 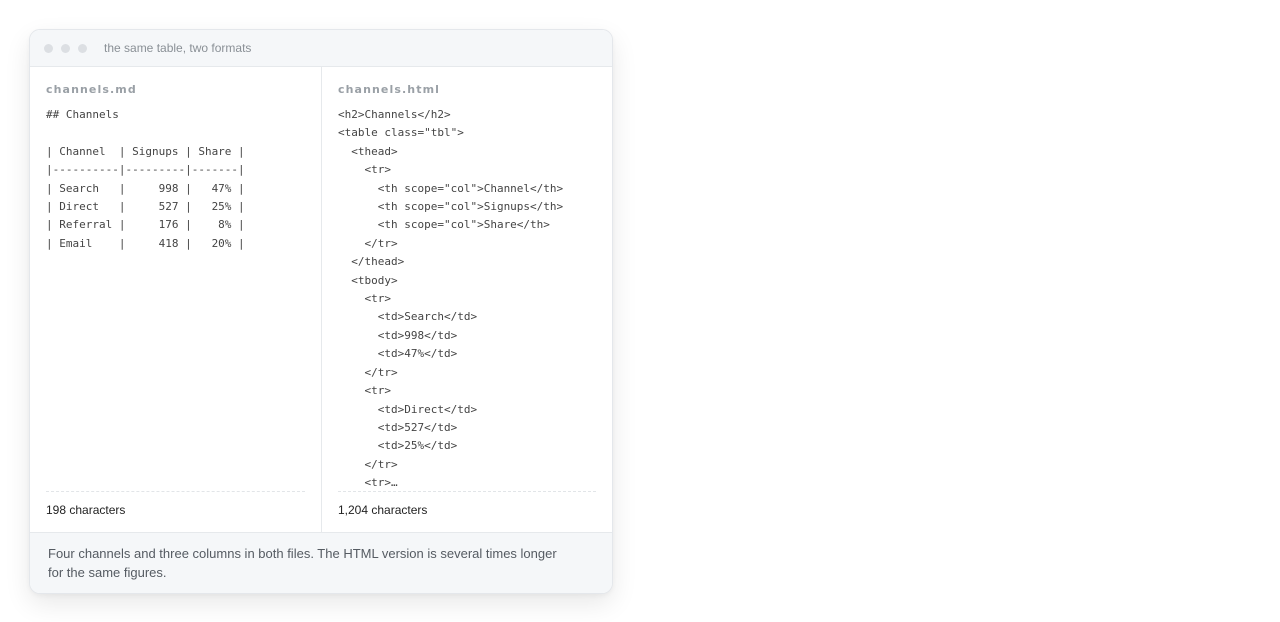 I want to click on window-title: the same table, two formats, so click(x=178, y=48).